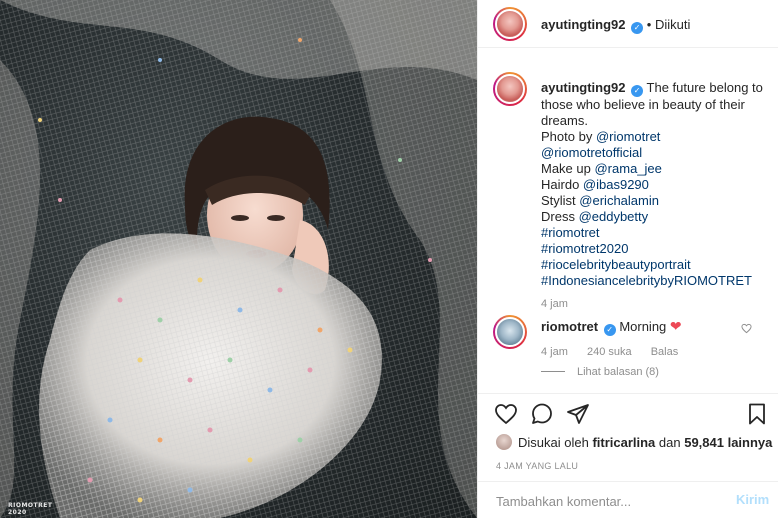  I want to click on likes-middle: dan, so click(670, 442).